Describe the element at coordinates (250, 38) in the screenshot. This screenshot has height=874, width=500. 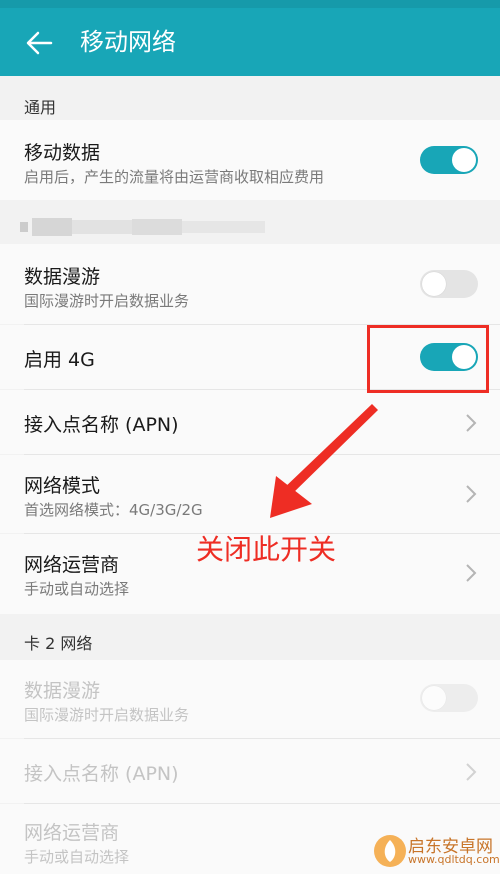
I see `app-bar` at that location.